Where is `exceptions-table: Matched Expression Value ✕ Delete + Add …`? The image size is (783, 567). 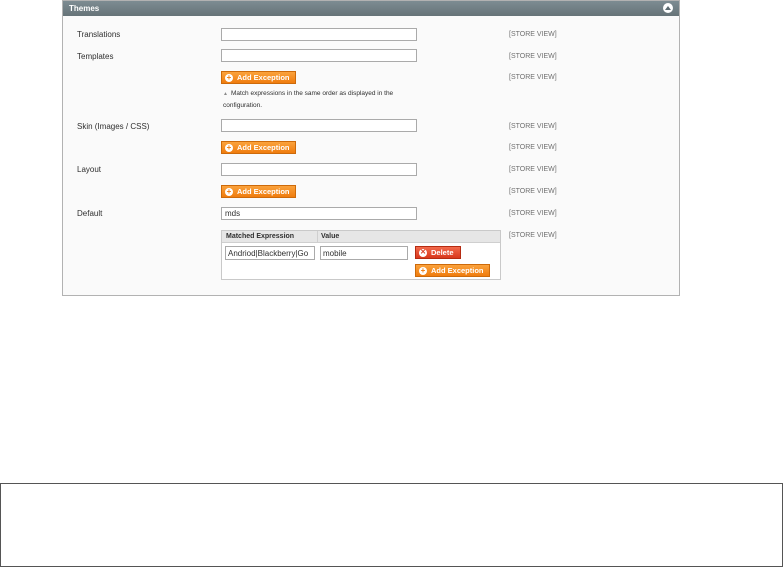
exceptions-table: Matched Expression Value ✕ Delete + Add … is located at coordinates (361, 255).